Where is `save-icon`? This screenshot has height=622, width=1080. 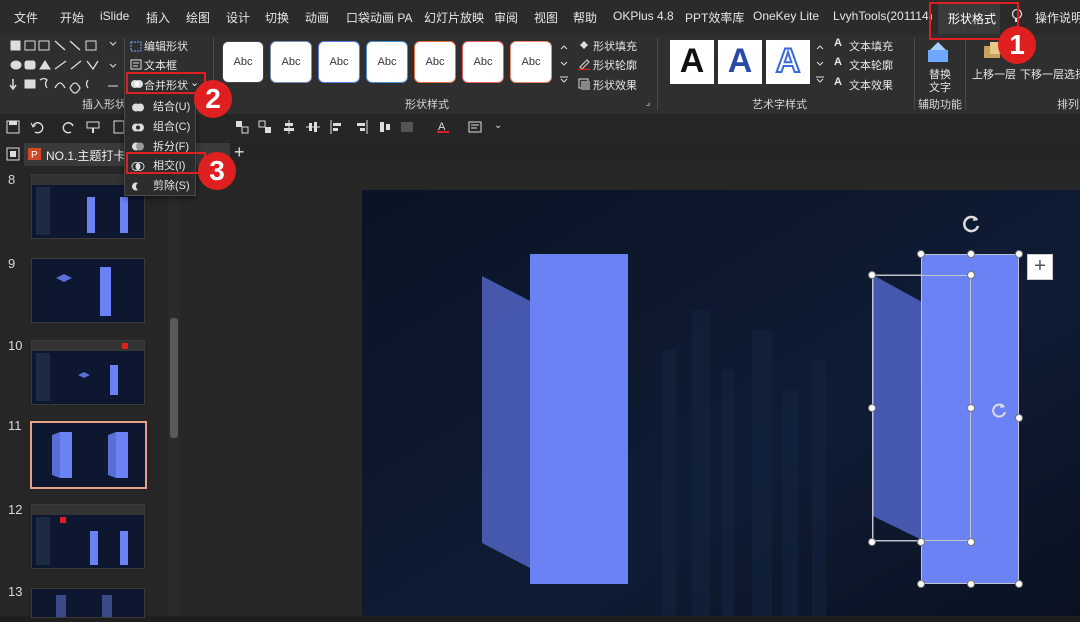
save-icon is located at coordinates (13, 127).